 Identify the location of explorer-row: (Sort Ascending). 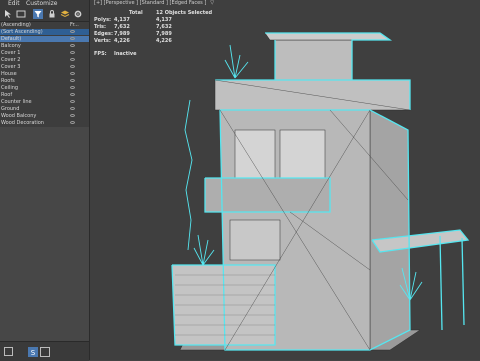
(44, 32).